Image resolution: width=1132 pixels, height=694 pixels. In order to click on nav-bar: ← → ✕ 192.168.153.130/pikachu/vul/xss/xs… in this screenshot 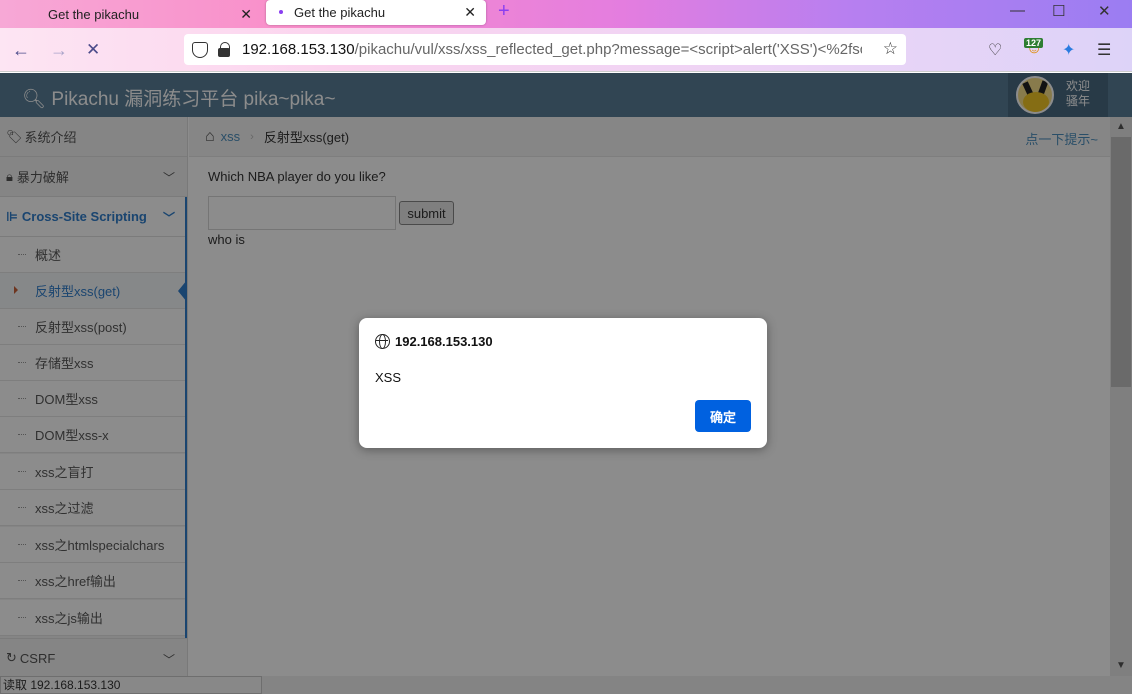, I will do `click(566, 50)`.